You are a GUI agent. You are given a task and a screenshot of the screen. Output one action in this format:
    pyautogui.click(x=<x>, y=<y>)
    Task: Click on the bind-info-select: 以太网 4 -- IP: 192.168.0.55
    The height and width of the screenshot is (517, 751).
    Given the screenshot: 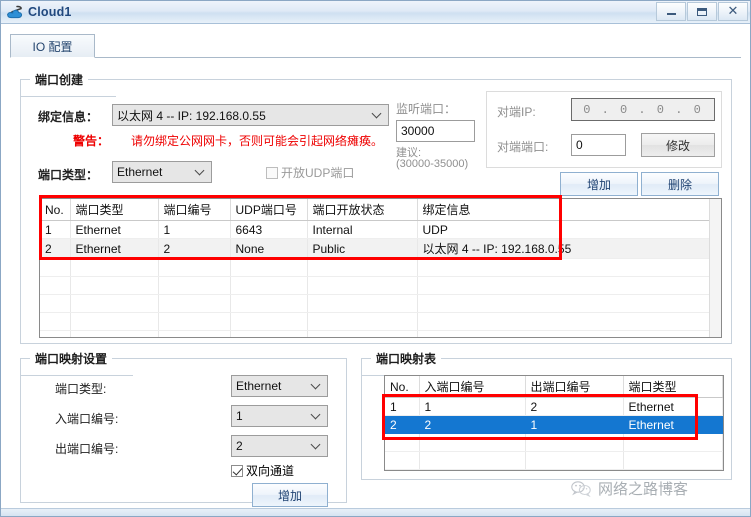 What is the action you would take?
    pyautogui.click(x=250, y=115)
    